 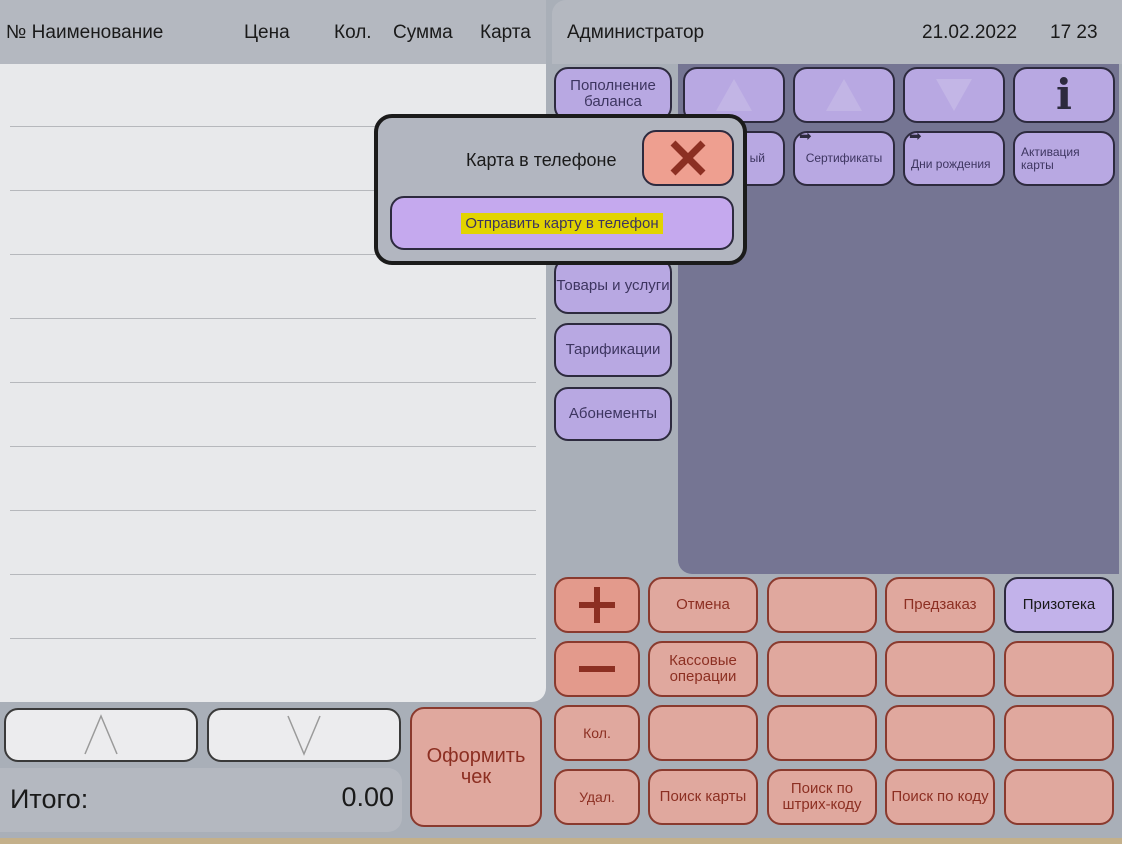 I want to click on close-button, so click(x=688, y=158).